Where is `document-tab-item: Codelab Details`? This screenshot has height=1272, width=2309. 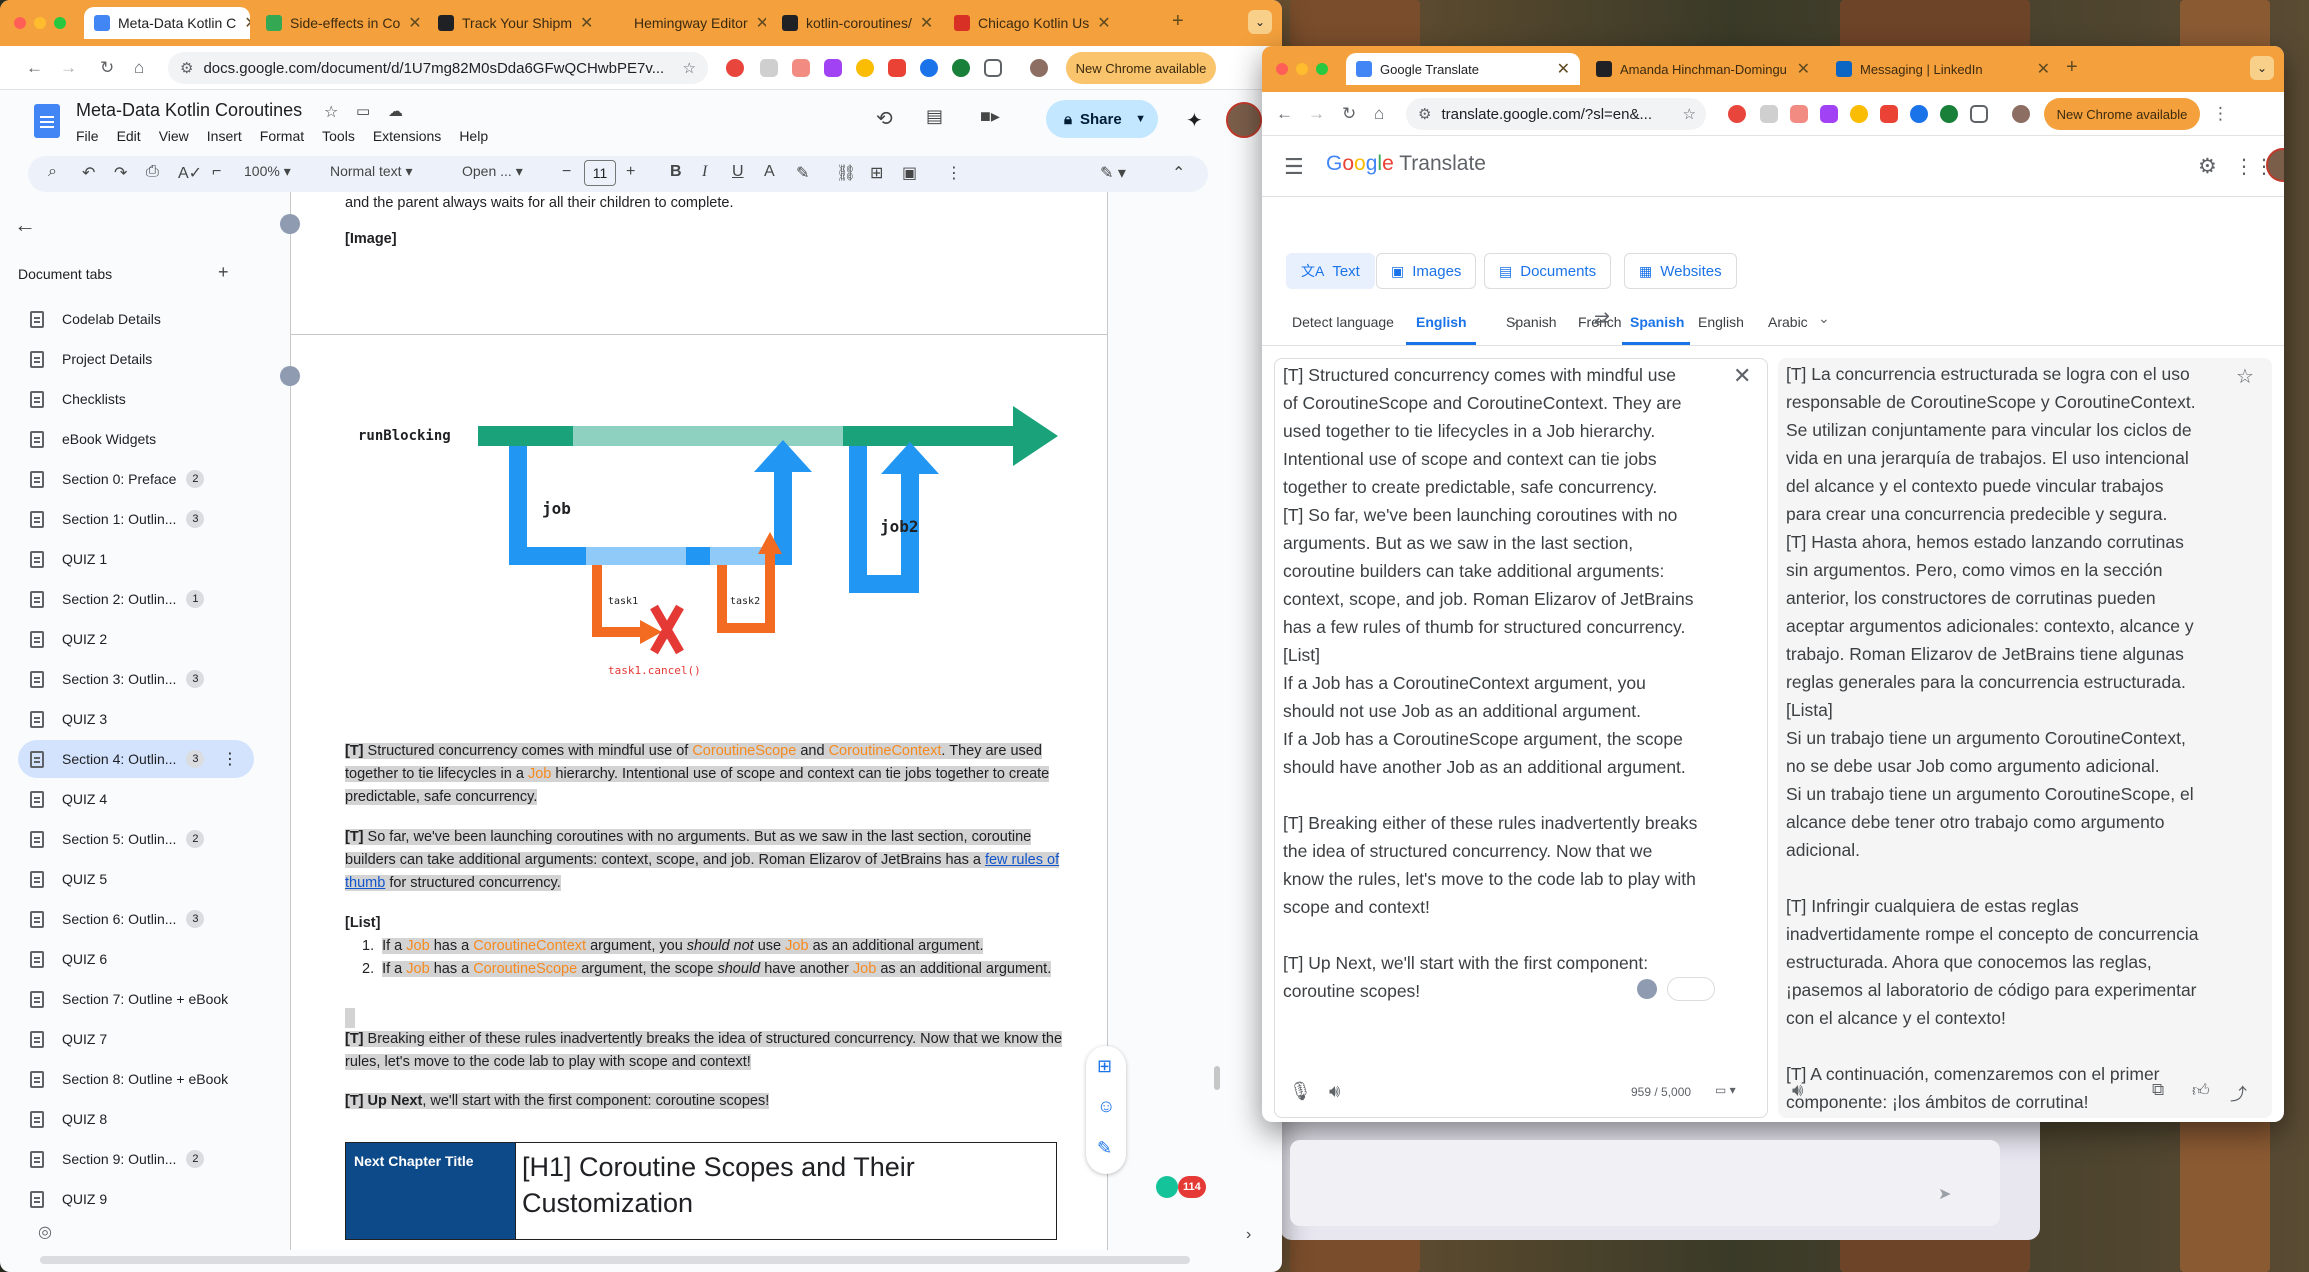
document-tab-item: Codelab Details is located at coordinates (133, 319).